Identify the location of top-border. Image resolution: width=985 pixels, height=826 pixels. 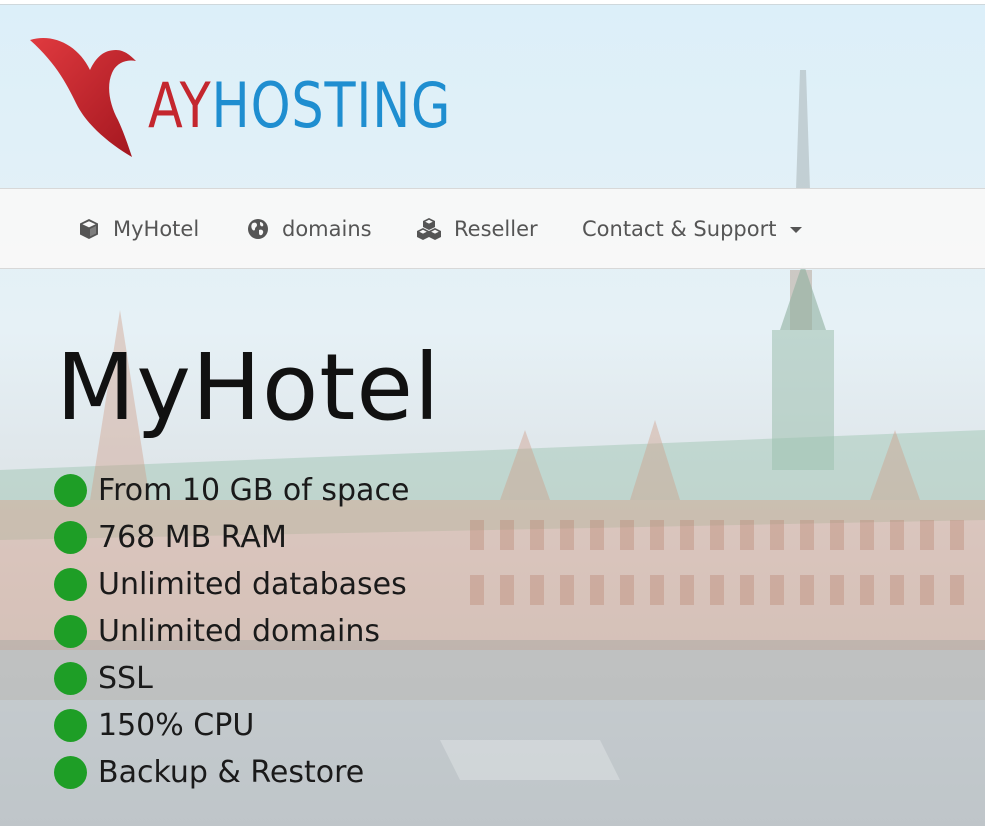
(492, 2).